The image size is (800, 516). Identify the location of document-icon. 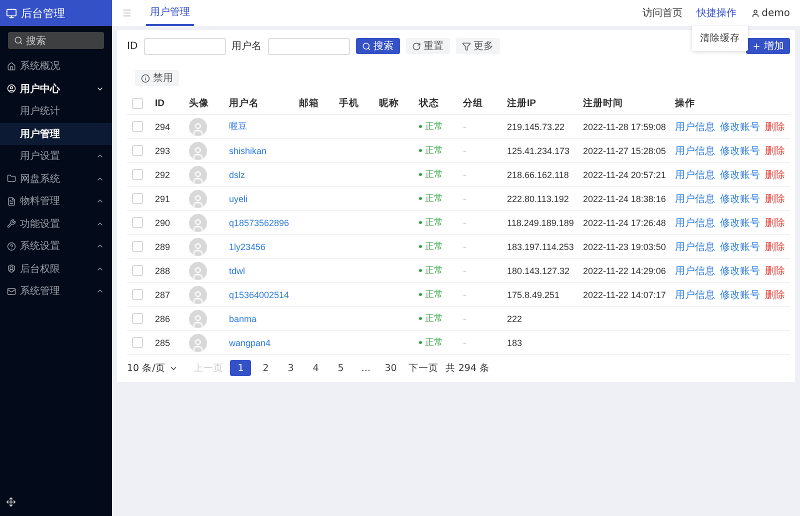
(11, 201).